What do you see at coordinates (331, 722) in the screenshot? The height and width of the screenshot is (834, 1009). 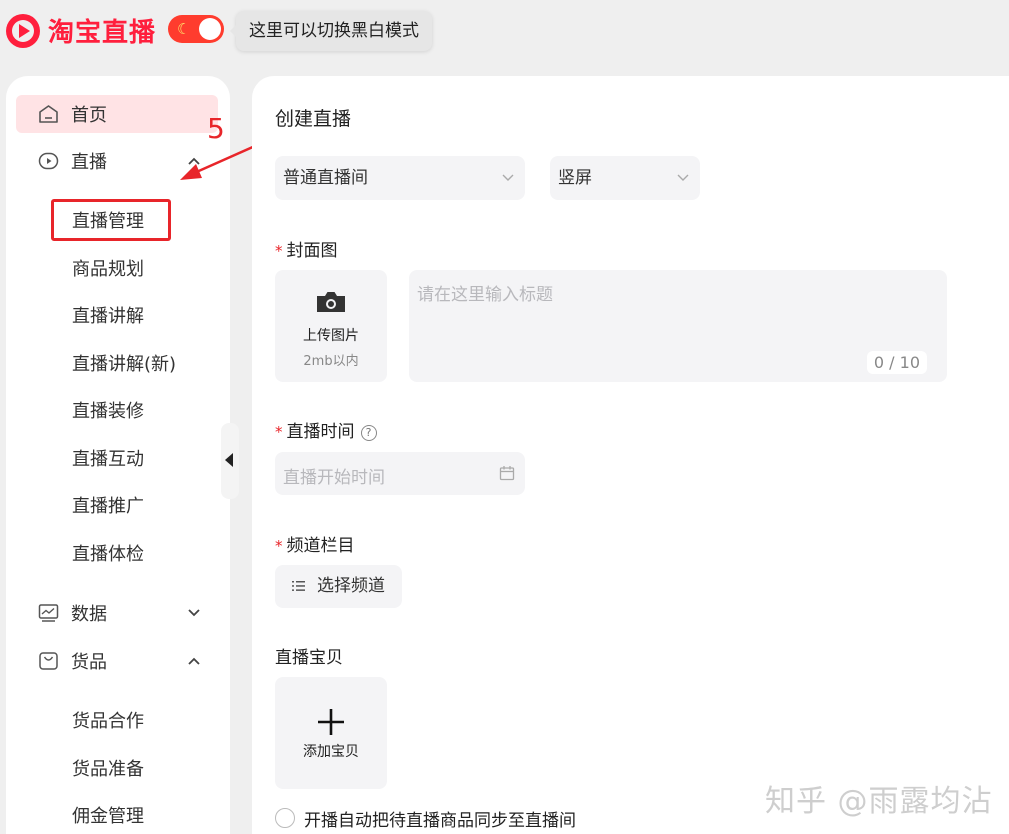 I see `plus-icon` at bounding box center [331, 722].